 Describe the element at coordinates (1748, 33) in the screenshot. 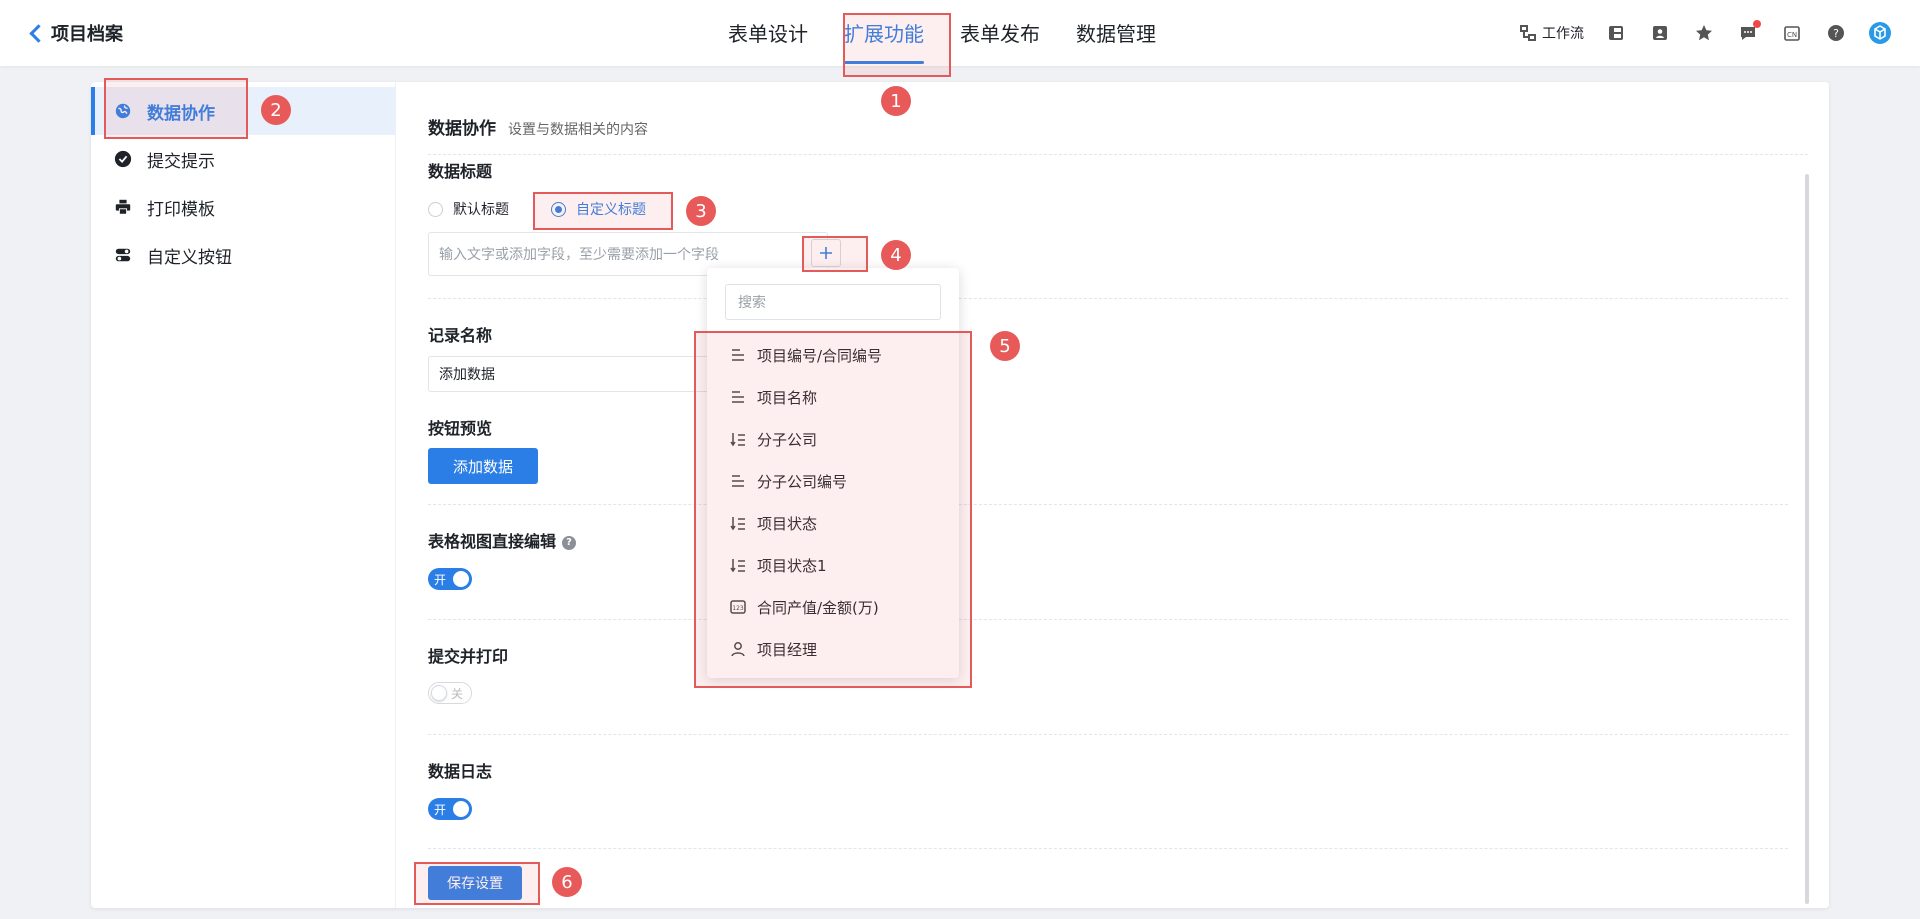

I see `messages-button` at that location.